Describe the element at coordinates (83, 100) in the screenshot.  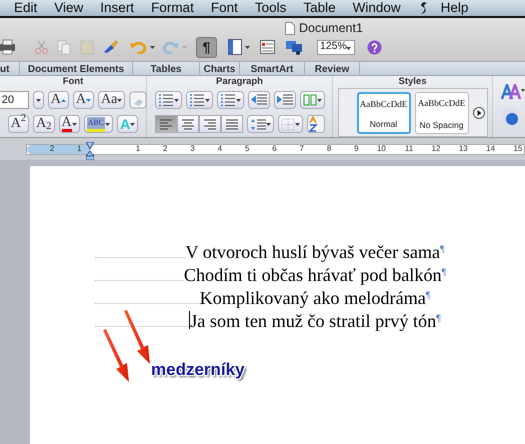
I see `shrink-font-button: A` at that location.